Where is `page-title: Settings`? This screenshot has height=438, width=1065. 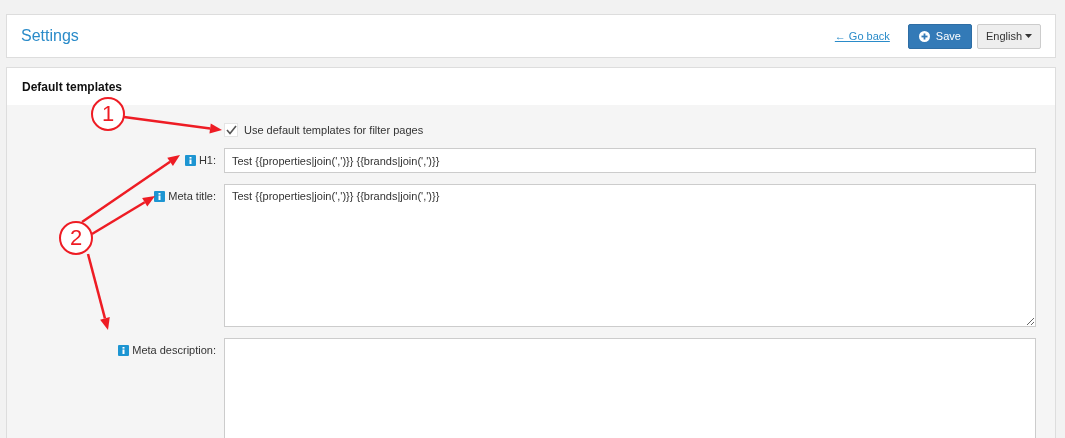
page-title: Settings is located at coordinates (50, 36).